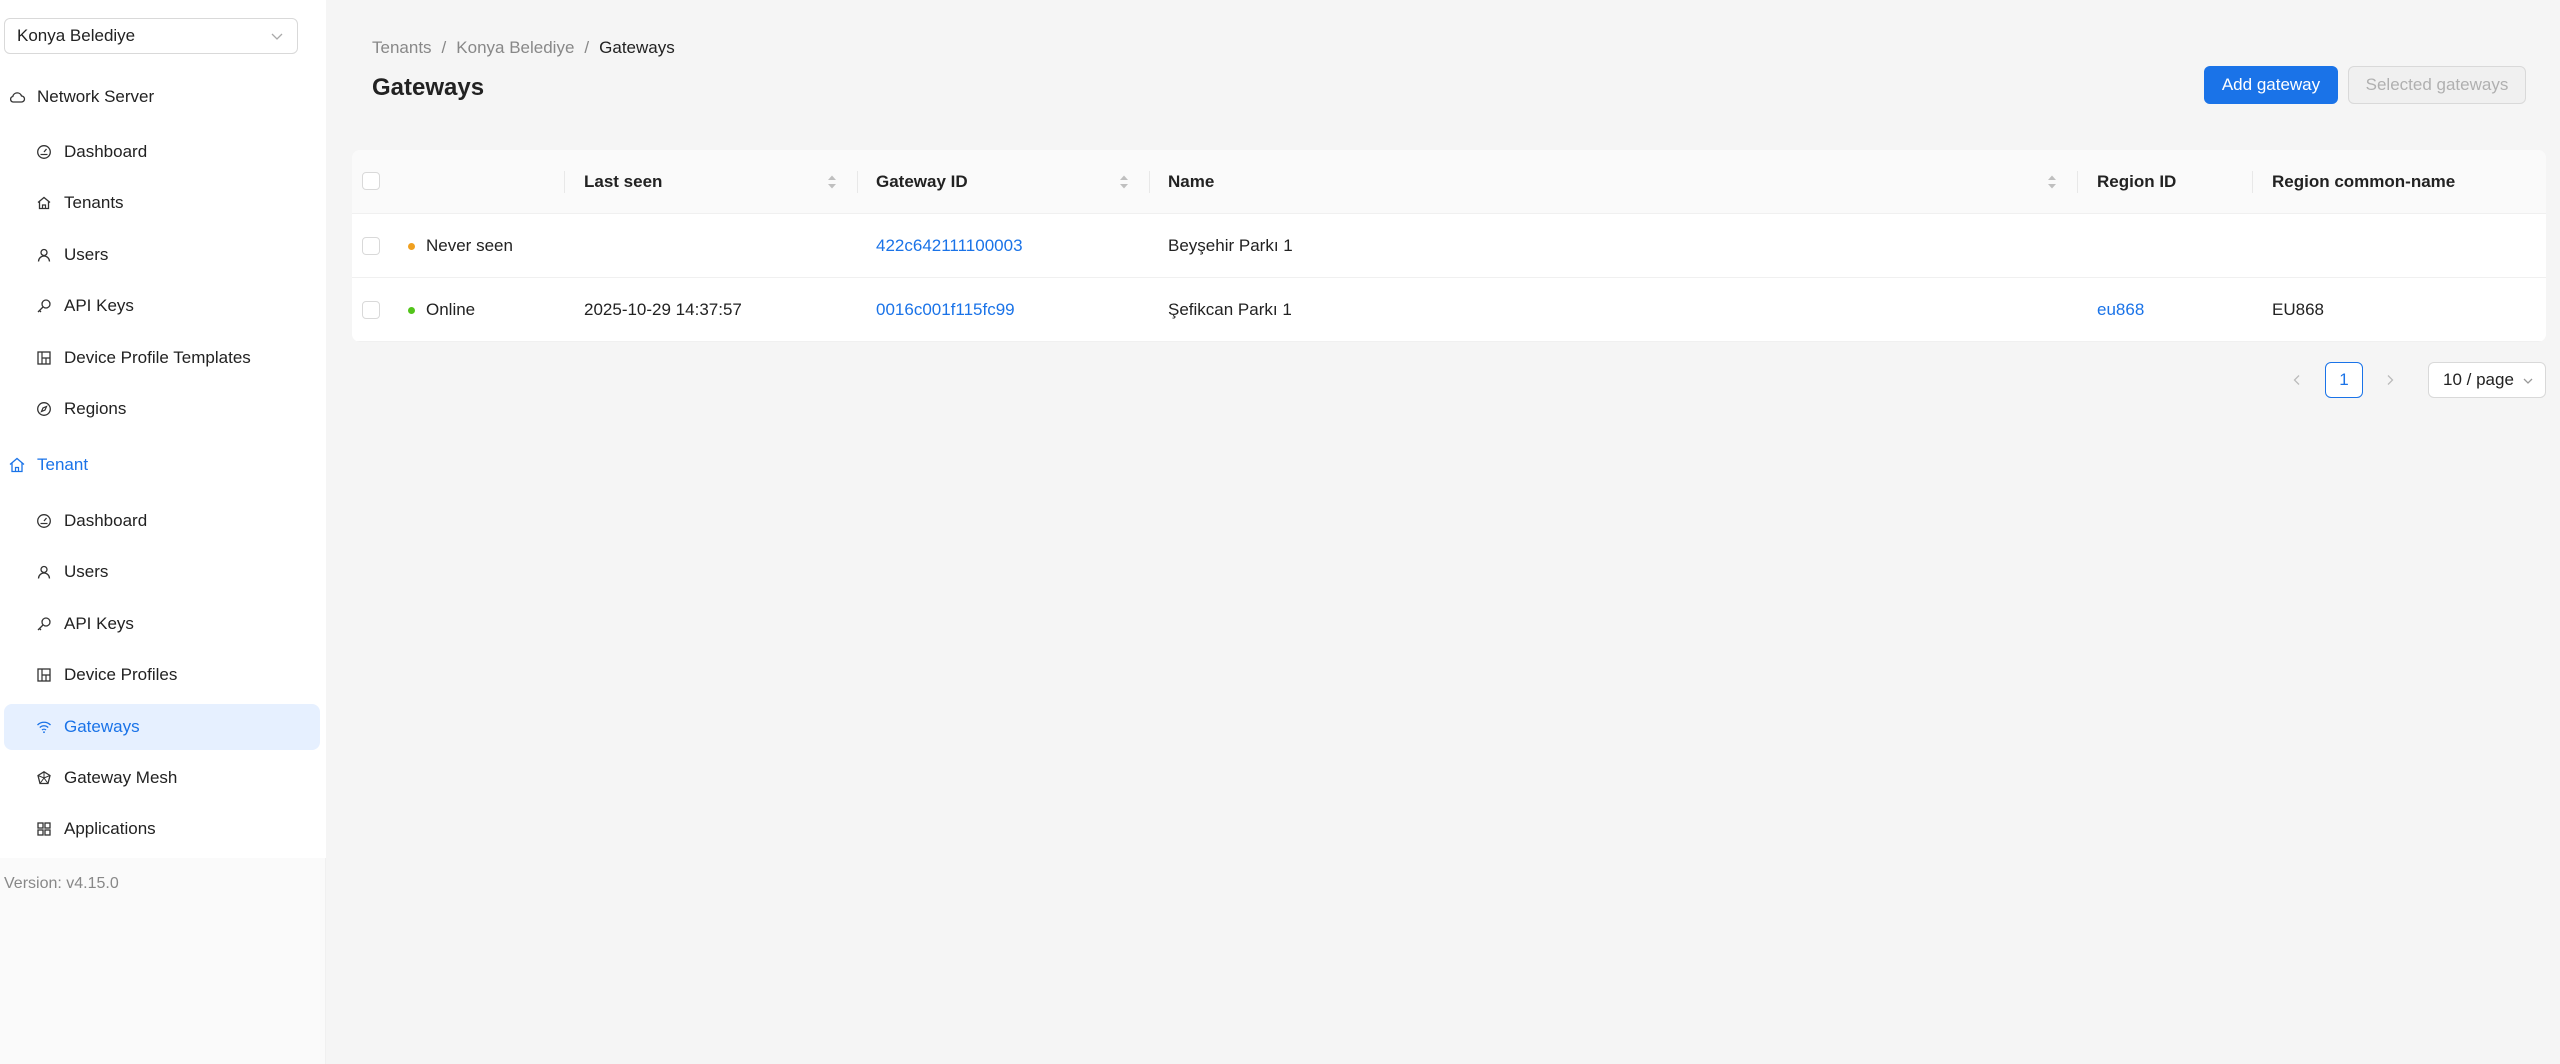  What do you see at coordinates (1230, 309) in the screenshot?
I see `name-cell: Şefikcan Parkı 1` at bounding box center [1230, 309].